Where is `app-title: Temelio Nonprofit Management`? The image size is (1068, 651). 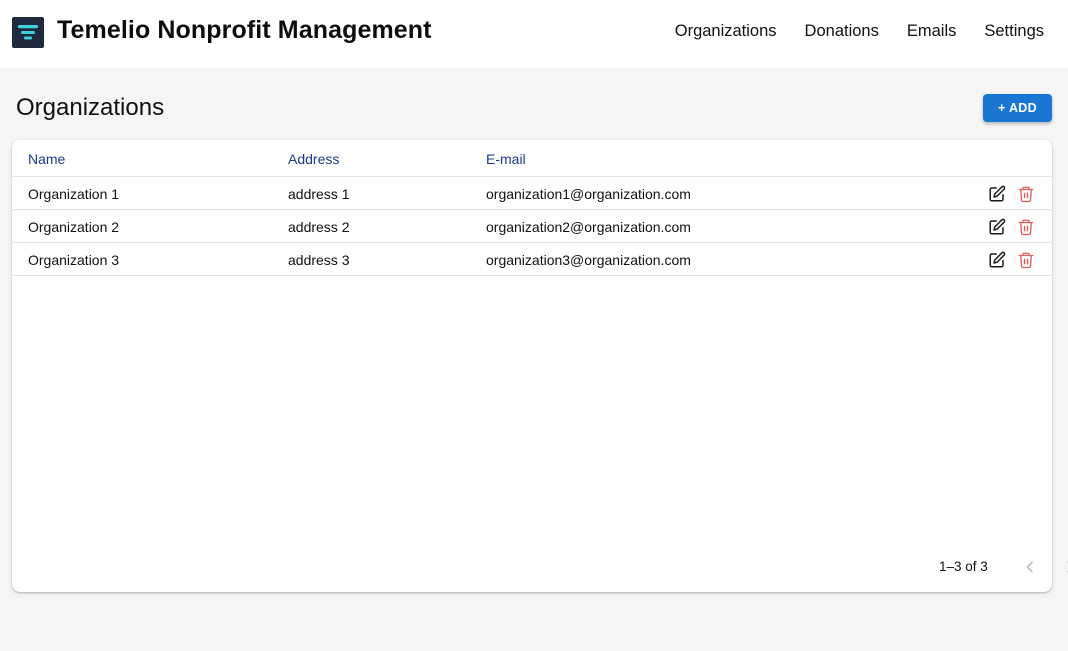
app-title: Temelio Nonprofit Management is located at coordinates (244, 30).